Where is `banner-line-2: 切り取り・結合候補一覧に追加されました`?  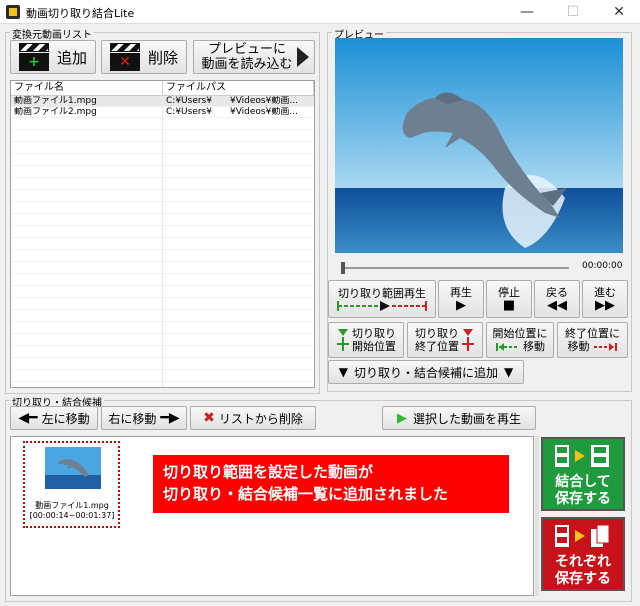
banner-line-2: 切り取り・結合候補一覧に追加されました is located at coordinates (306, 494).